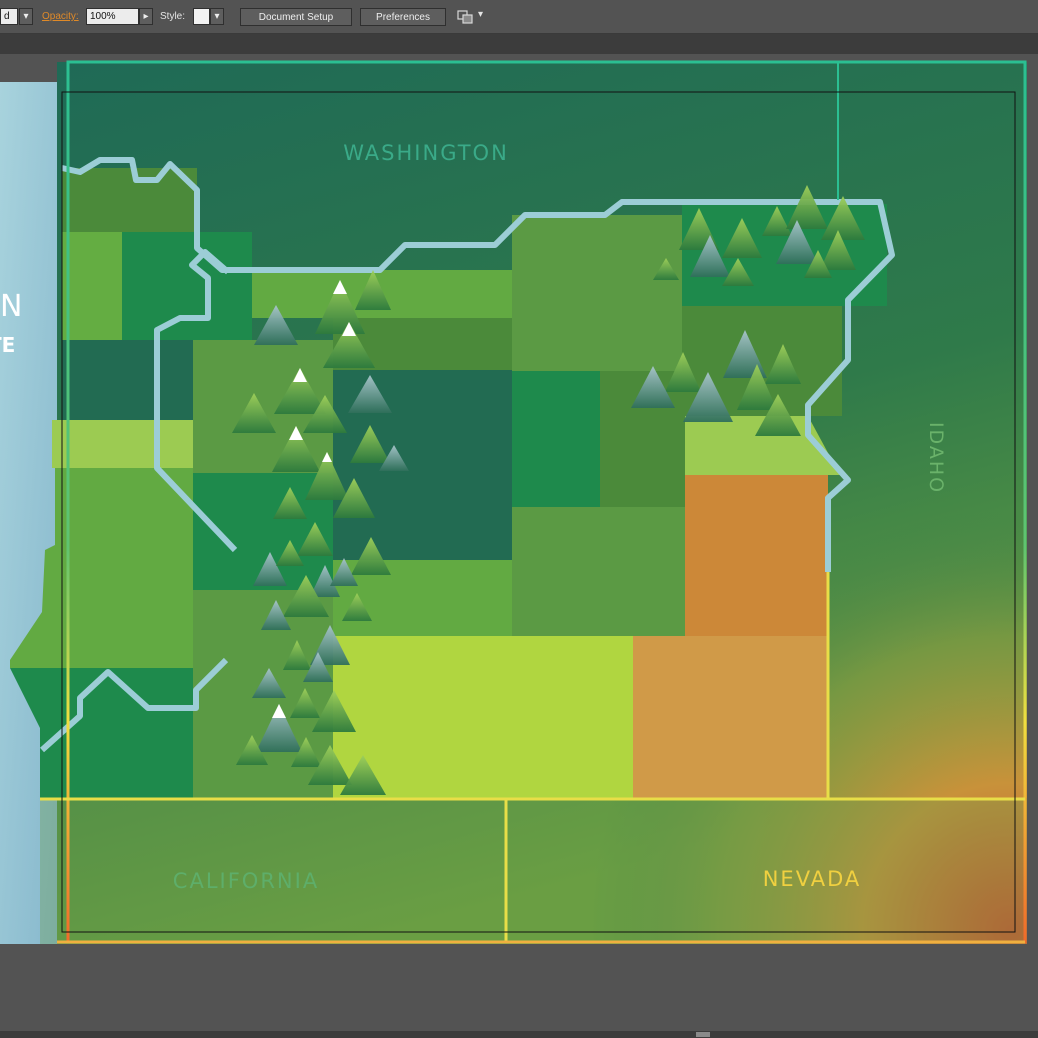  Describe the element at coordinates (11, 306) in the screenshot. I see `title-fragment-1: N` at that location.